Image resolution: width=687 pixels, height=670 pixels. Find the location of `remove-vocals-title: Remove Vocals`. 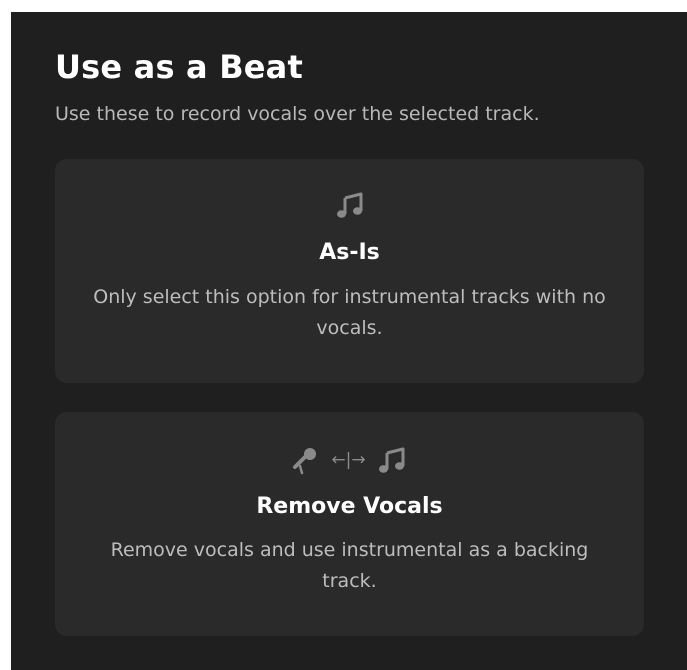

remove-vocals-title: Remove Vocals is located at coordinates (349, 506).